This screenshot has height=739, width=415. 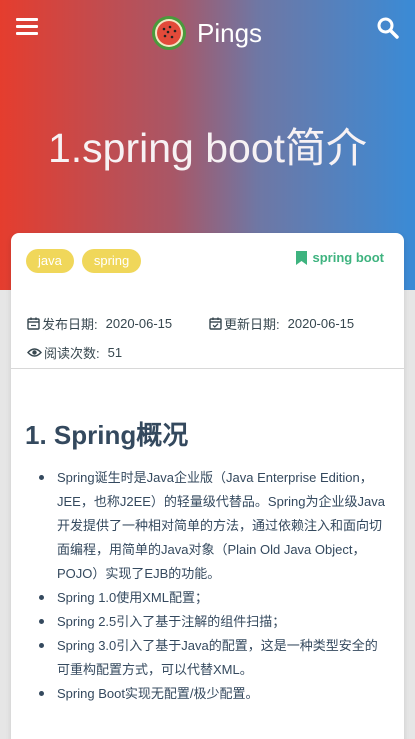 I want to click on published-value: 2020-06-15, so click(x=139, y=323).